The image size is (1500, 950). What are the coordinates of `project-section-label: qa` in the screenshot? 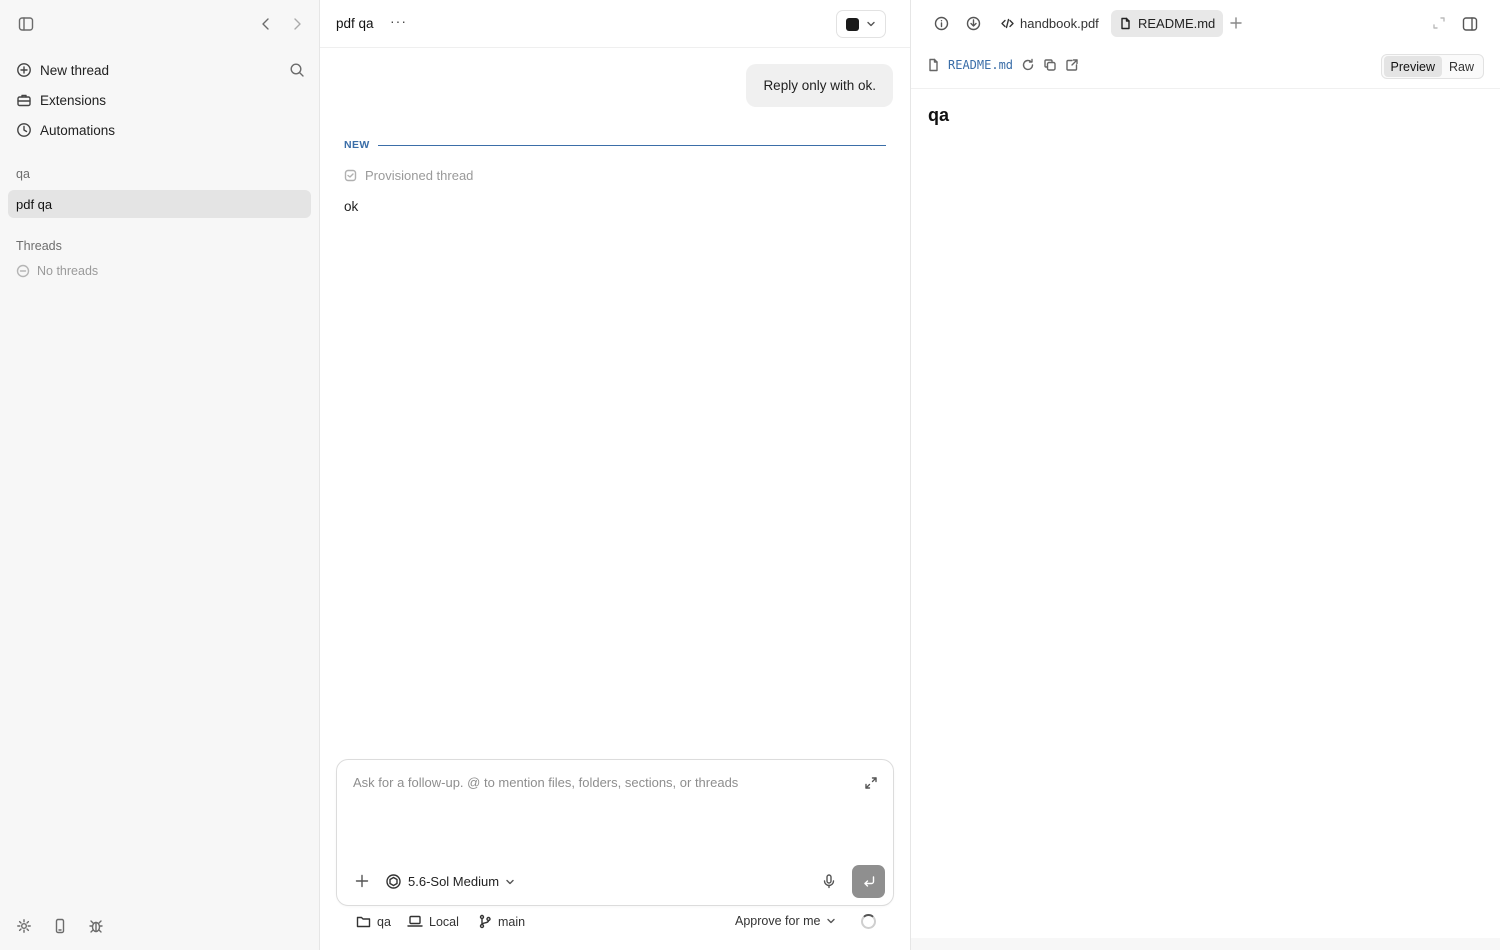 It's located at (23, 174).